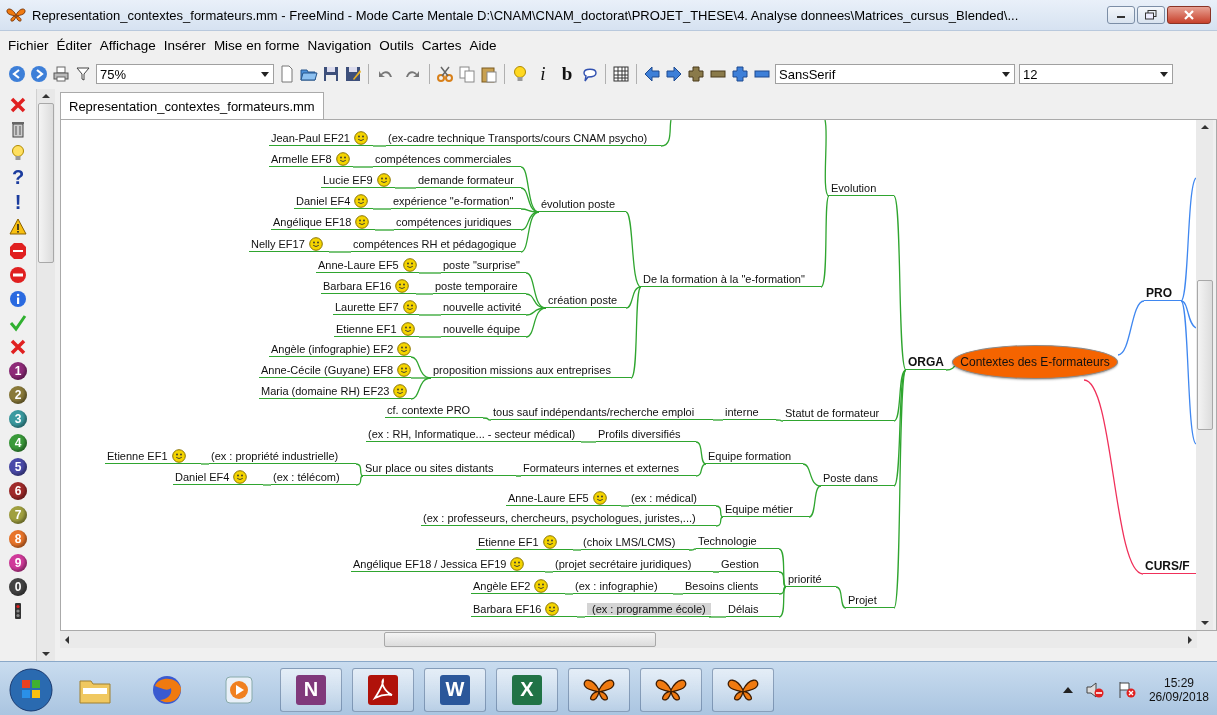  What do you see at coordinates (18, 443) in the screenshot?
I see `priority-icon: 4` at bounding box center [18, 443].